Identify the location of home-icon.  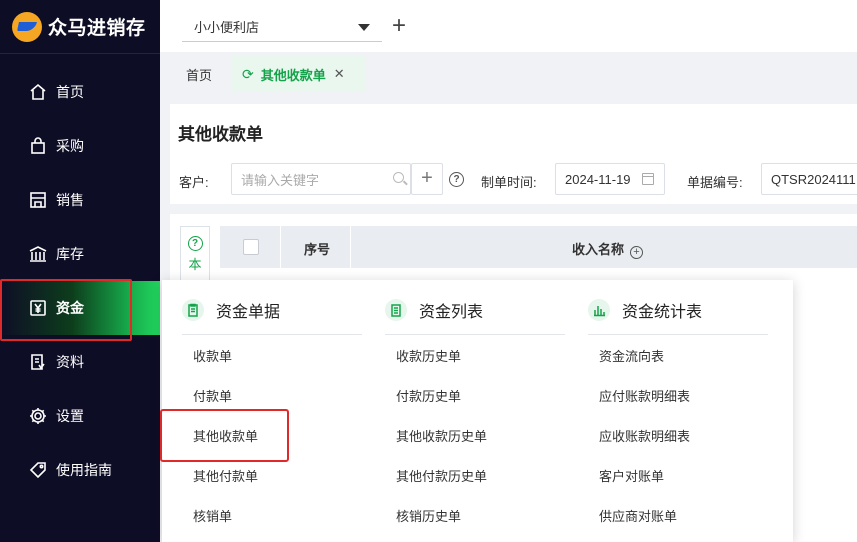
(38, 92).